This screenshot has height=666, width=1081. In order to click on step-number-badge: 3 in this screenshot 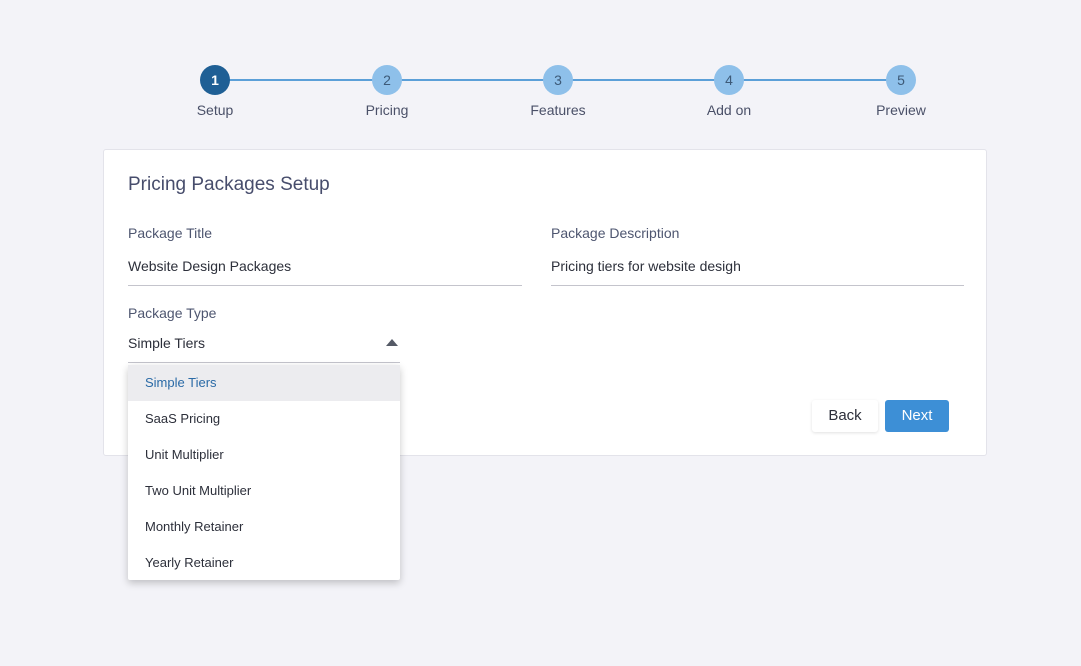, I will do `click(558, 80)`.